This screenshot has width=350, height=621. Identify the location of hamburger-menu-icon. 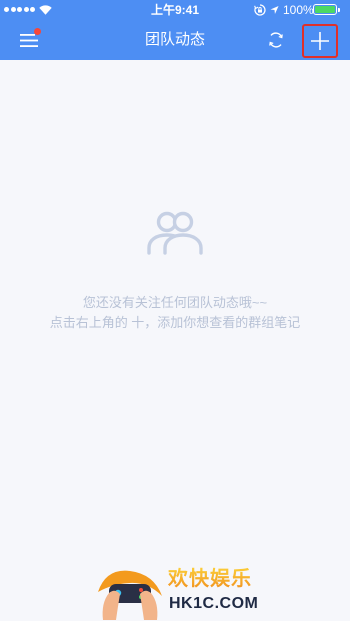
(29, 40).